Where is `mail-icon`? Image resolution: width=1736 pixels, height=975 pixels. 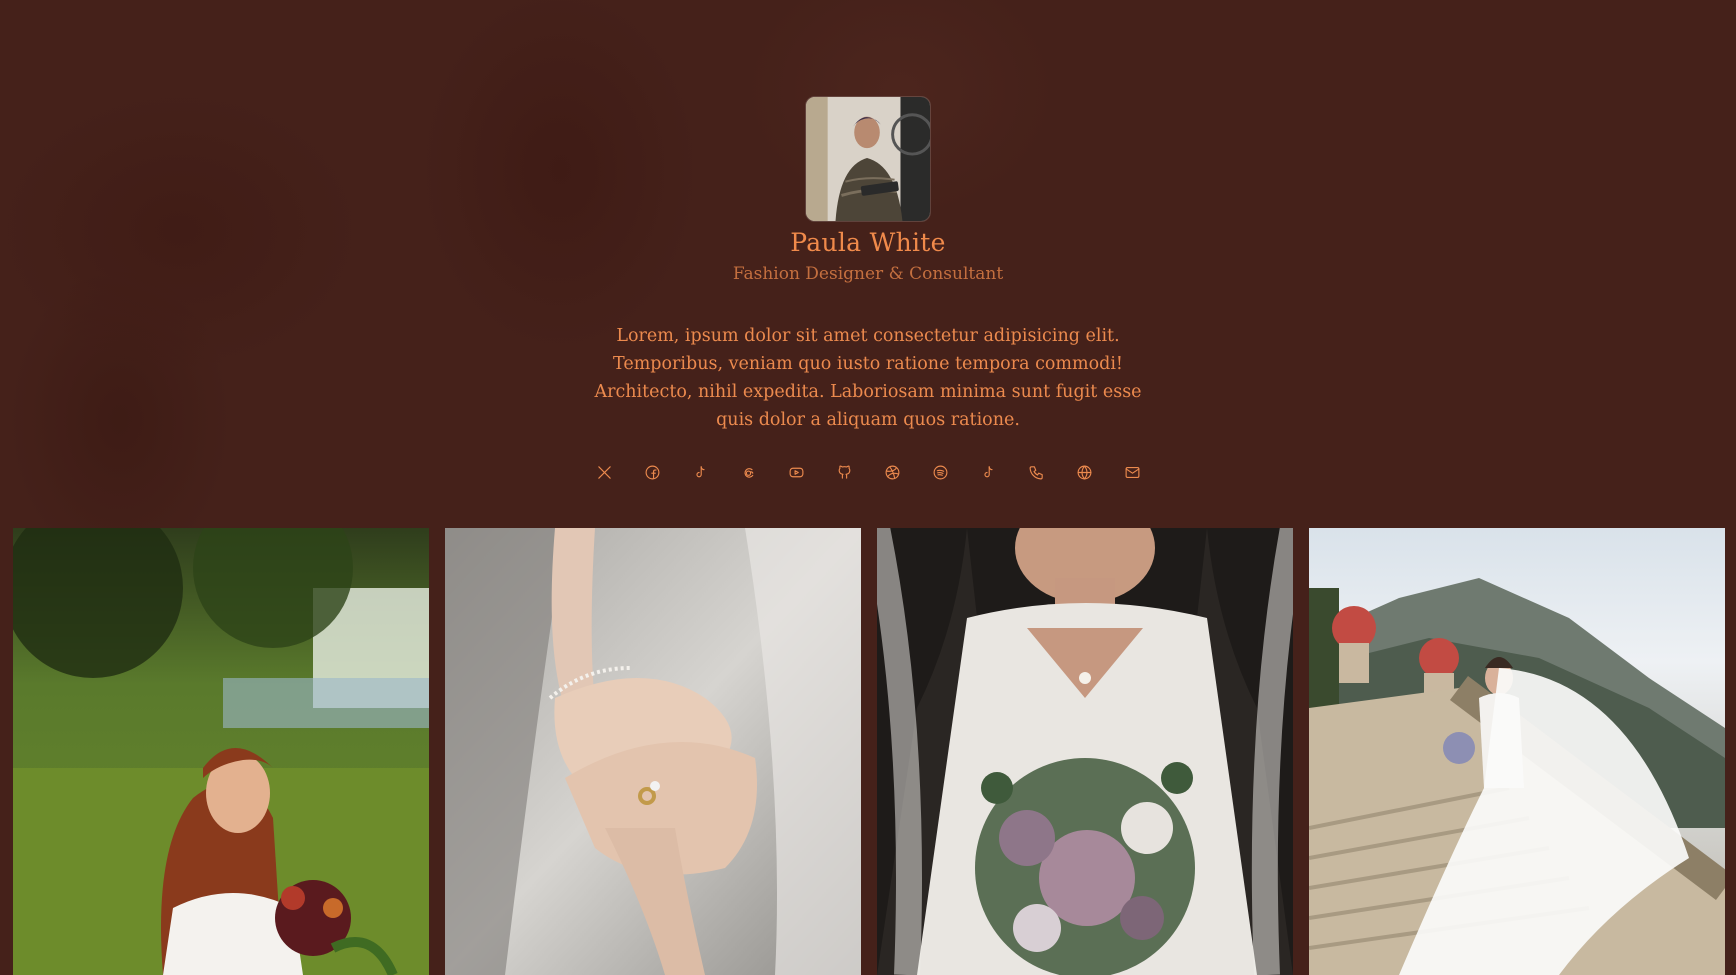 mail-icon is located at coordinates (1132, 472).